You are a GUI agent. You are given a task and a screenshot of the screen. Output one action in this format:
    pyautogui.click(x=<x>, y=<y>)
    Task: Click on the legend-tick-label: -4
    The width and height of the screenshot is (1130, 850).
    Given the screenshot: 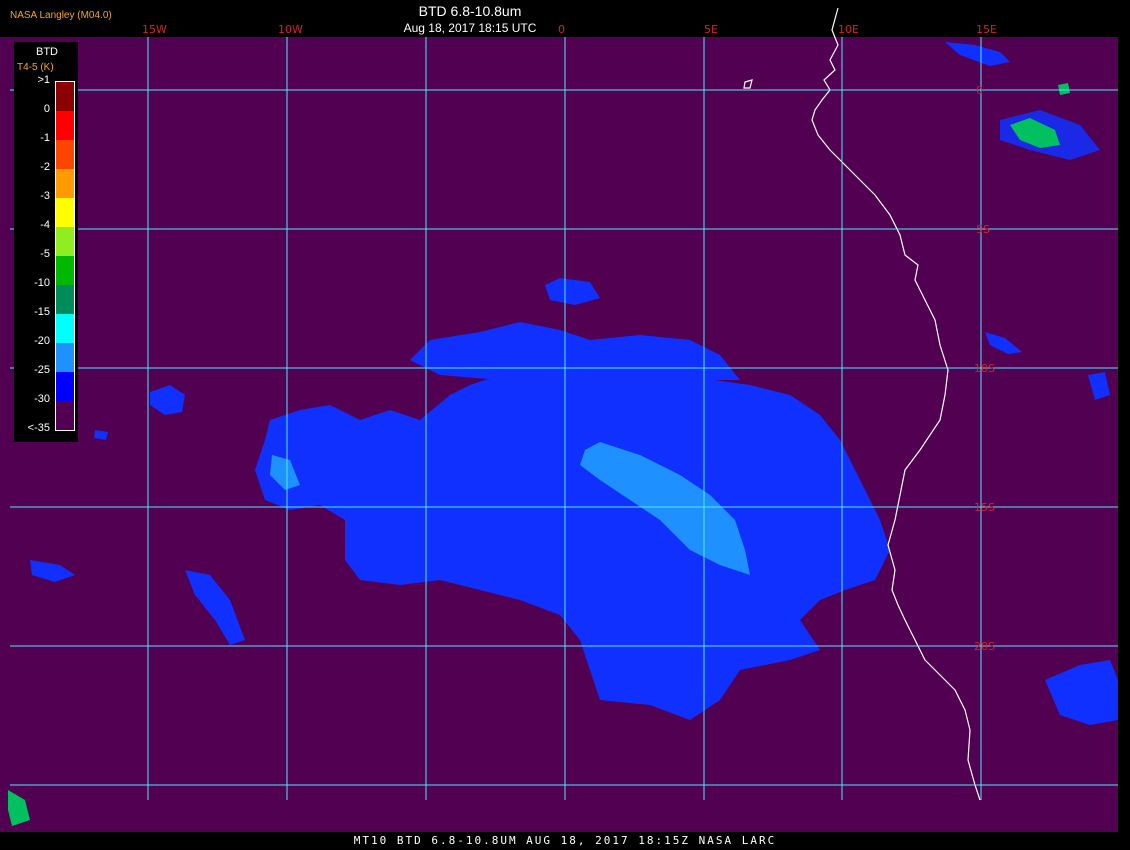 What is the action you would take?
    pyautogui.click(x=45, y=225)
    